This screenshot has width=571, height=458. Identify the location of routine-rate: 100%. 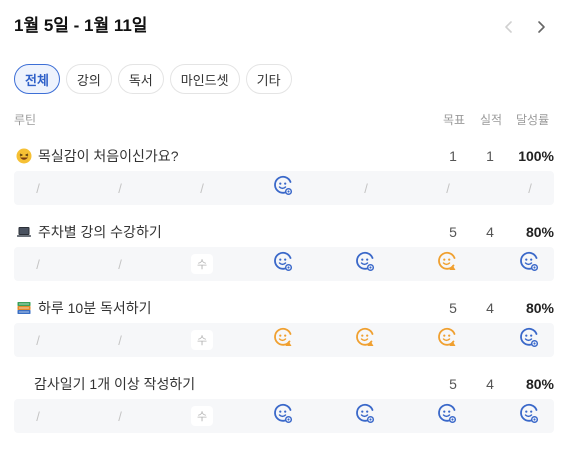
(536, 156).